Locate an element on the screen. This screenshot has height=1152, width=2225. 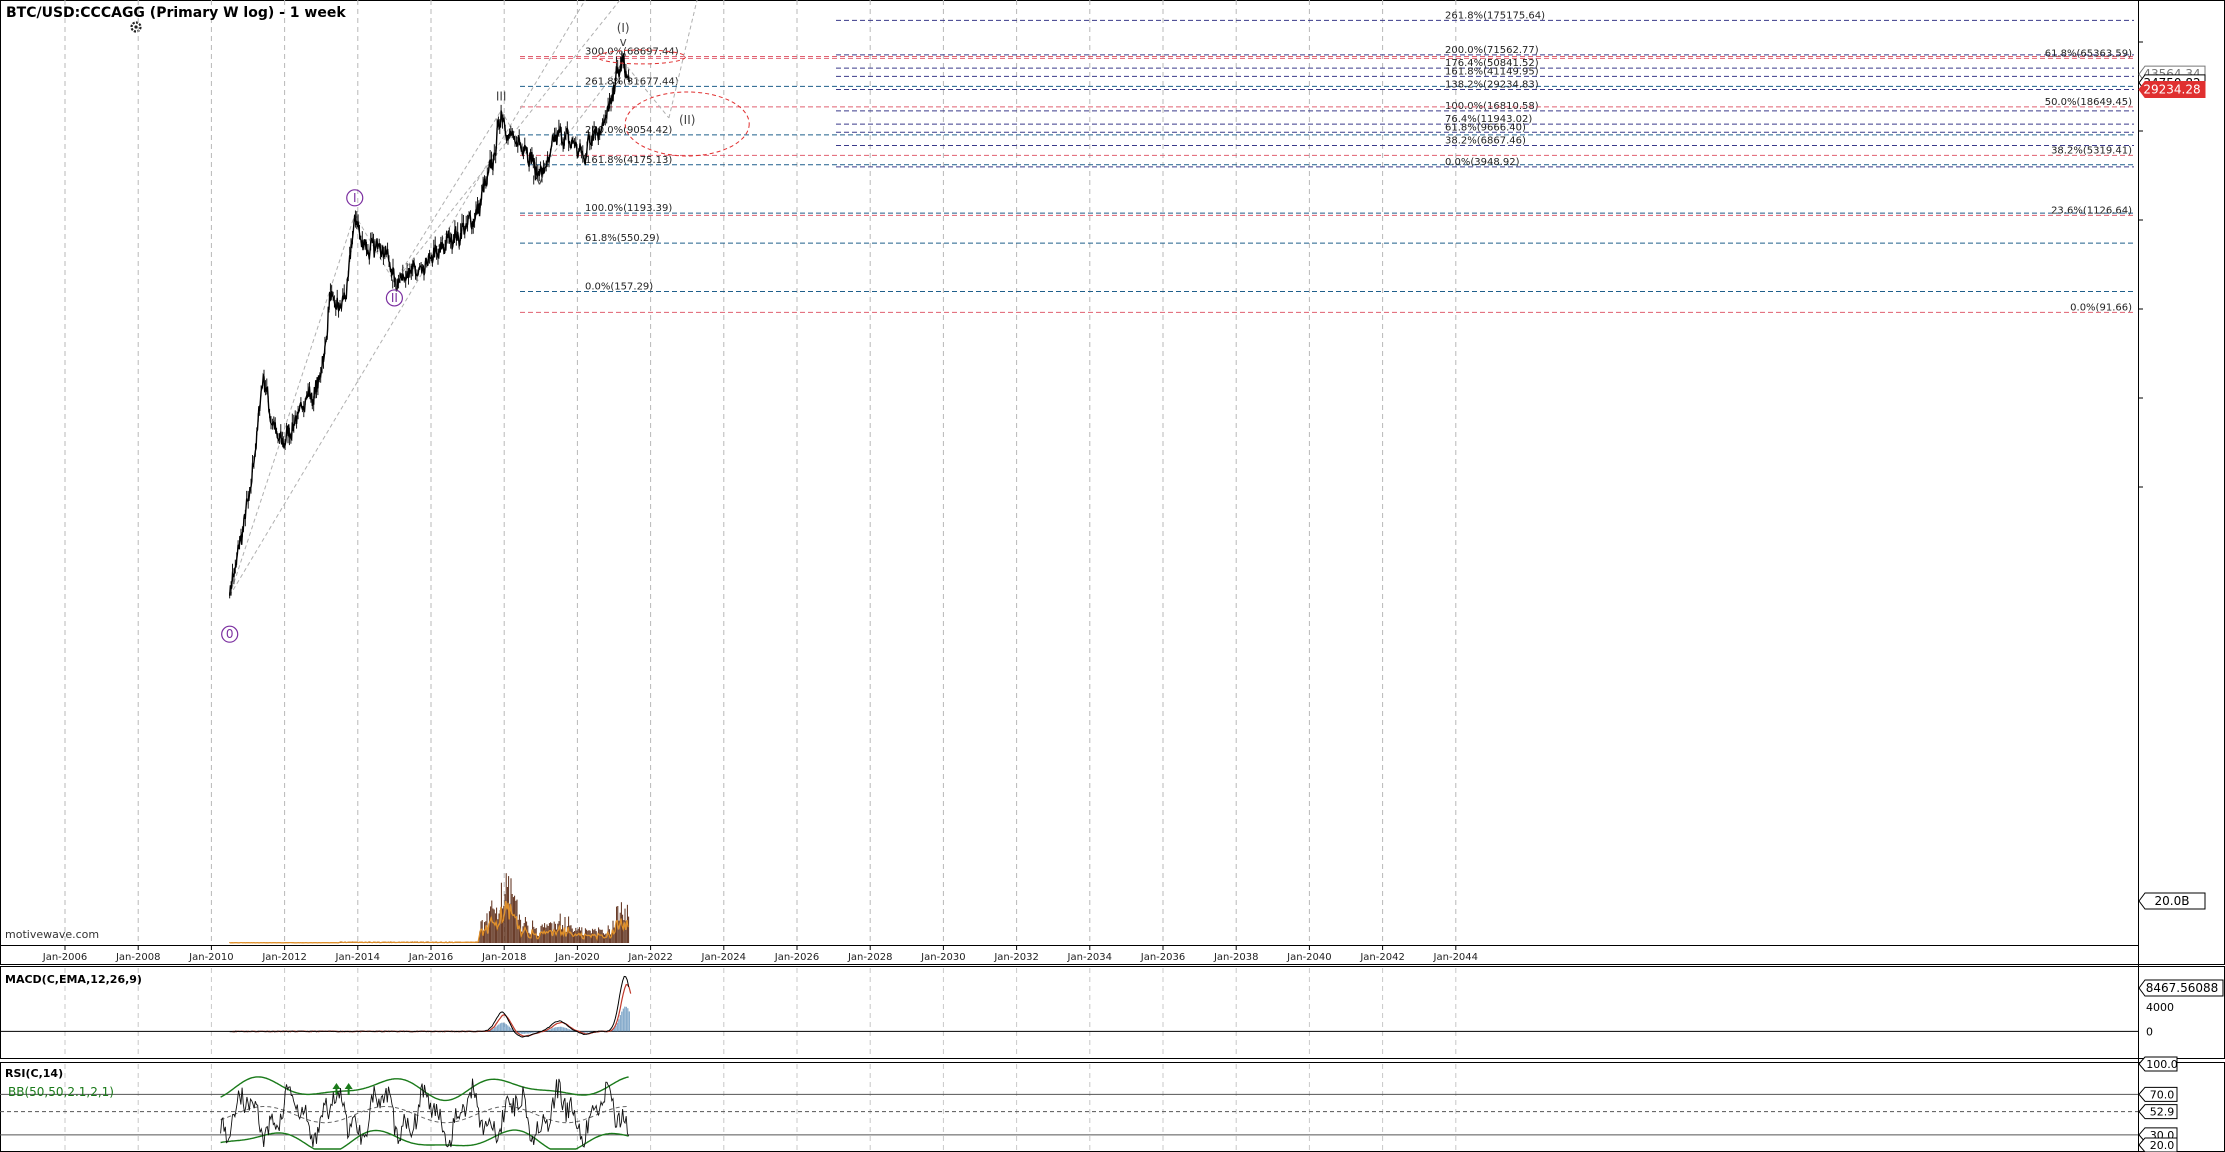
x-tick-label-7: Jan-2020 is located at coordinates (576, 957).